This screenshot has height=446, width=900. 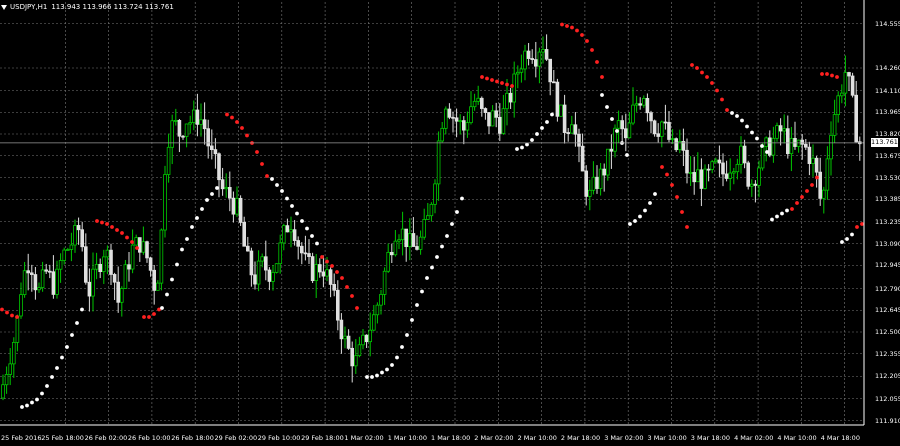 What do you see at coordinates (754, 438) in the screenshot?
I see `time-tick-label: 4 Mar 02:00` at bounding box center [754, 438].